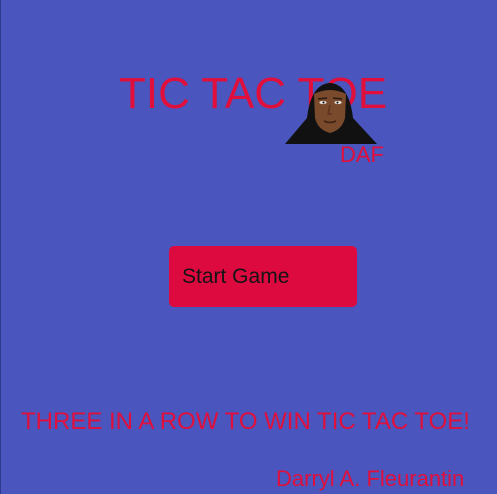 This screenshot has width=497, height=494. I want to click on start-game-button: Start Game, so click(263, 276).